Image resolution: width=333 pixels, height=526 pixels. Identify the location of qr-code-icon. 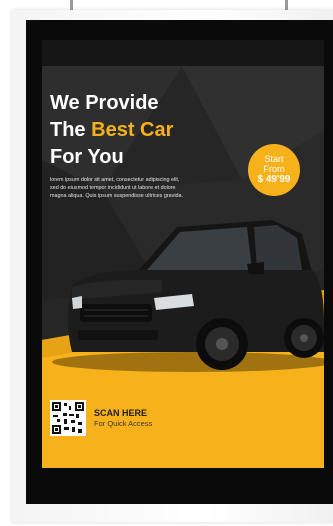
(68, 418).